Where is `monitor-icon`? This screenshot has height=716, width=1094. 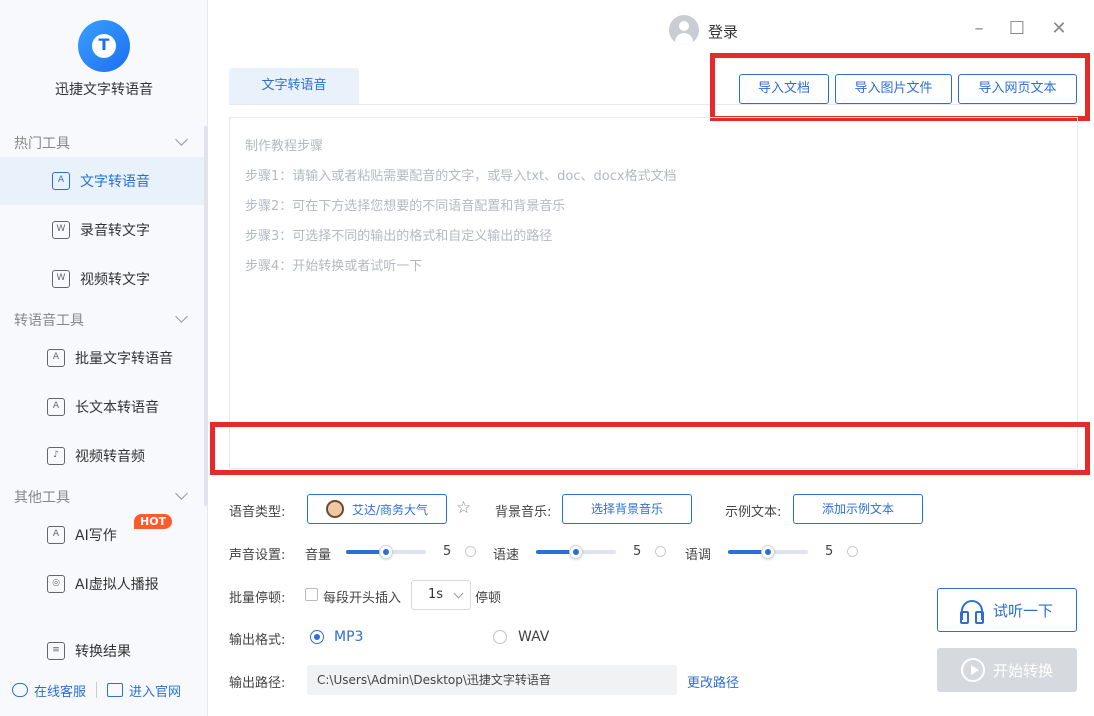
monitor-icon is located at coordinates (115, 690).